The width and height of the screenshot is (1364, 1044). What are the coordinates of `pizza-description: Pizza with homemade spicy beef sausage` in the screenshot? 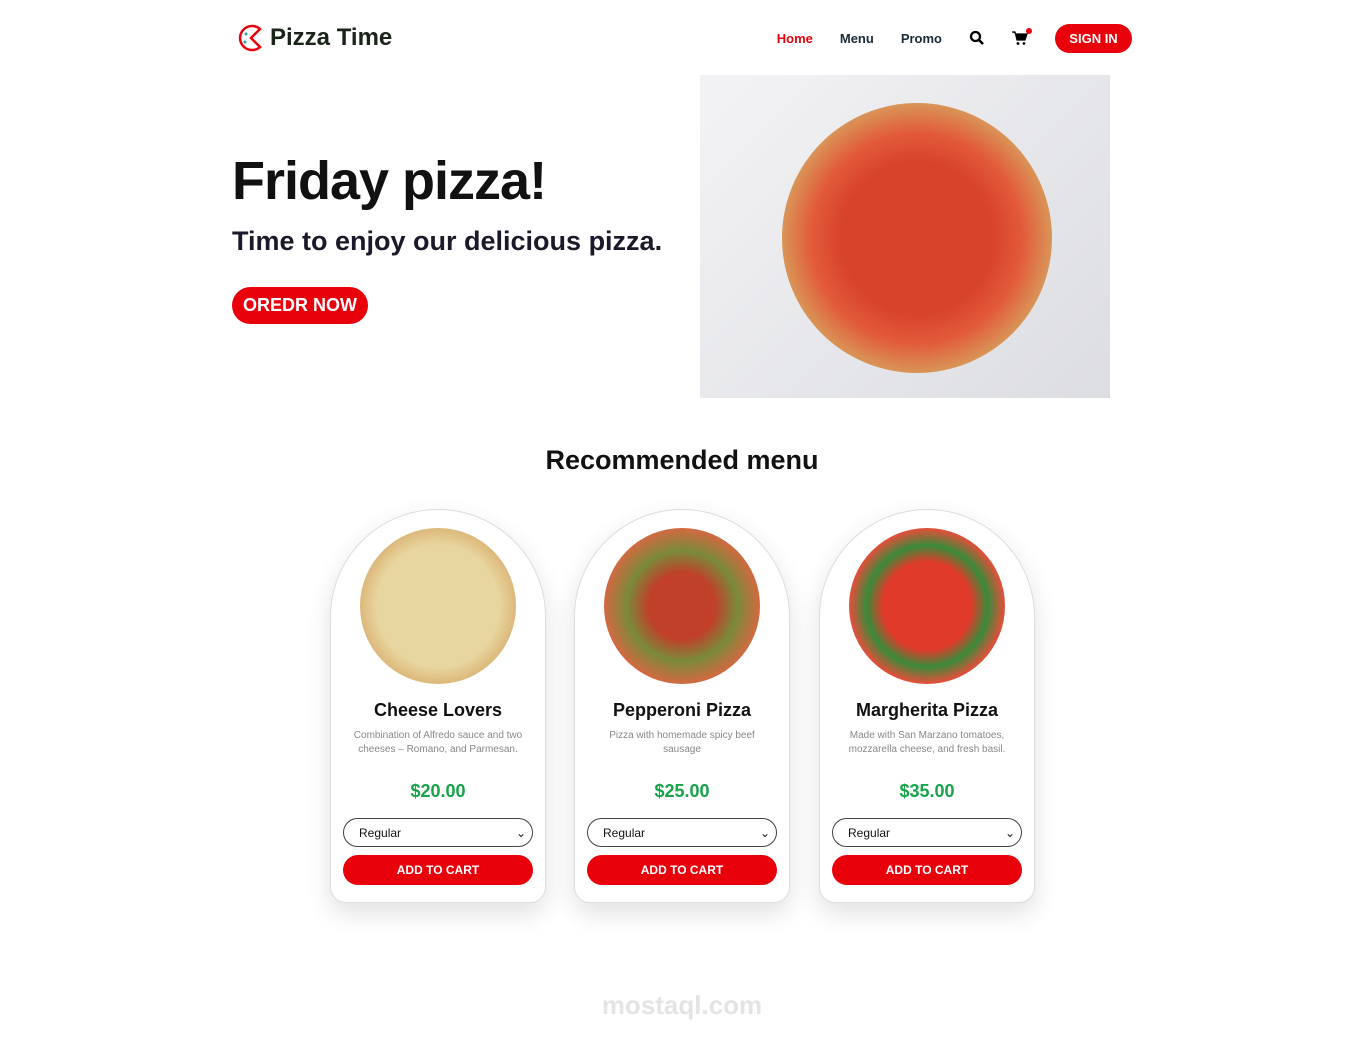 It's located at (682, 742).